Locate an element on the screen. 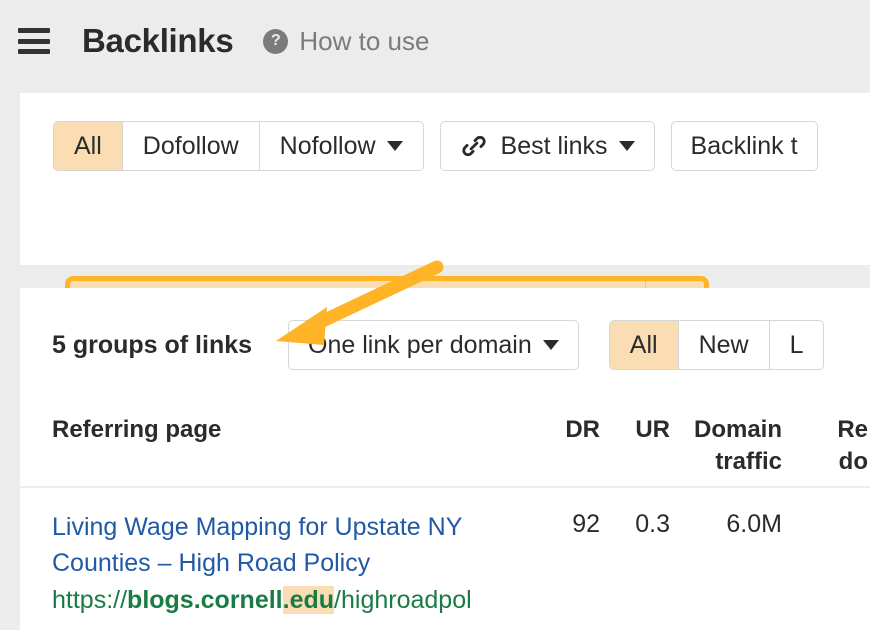 This screenshot has height=630, width=870. follow-tab-all-label: All is located at coordinates (88, 145).